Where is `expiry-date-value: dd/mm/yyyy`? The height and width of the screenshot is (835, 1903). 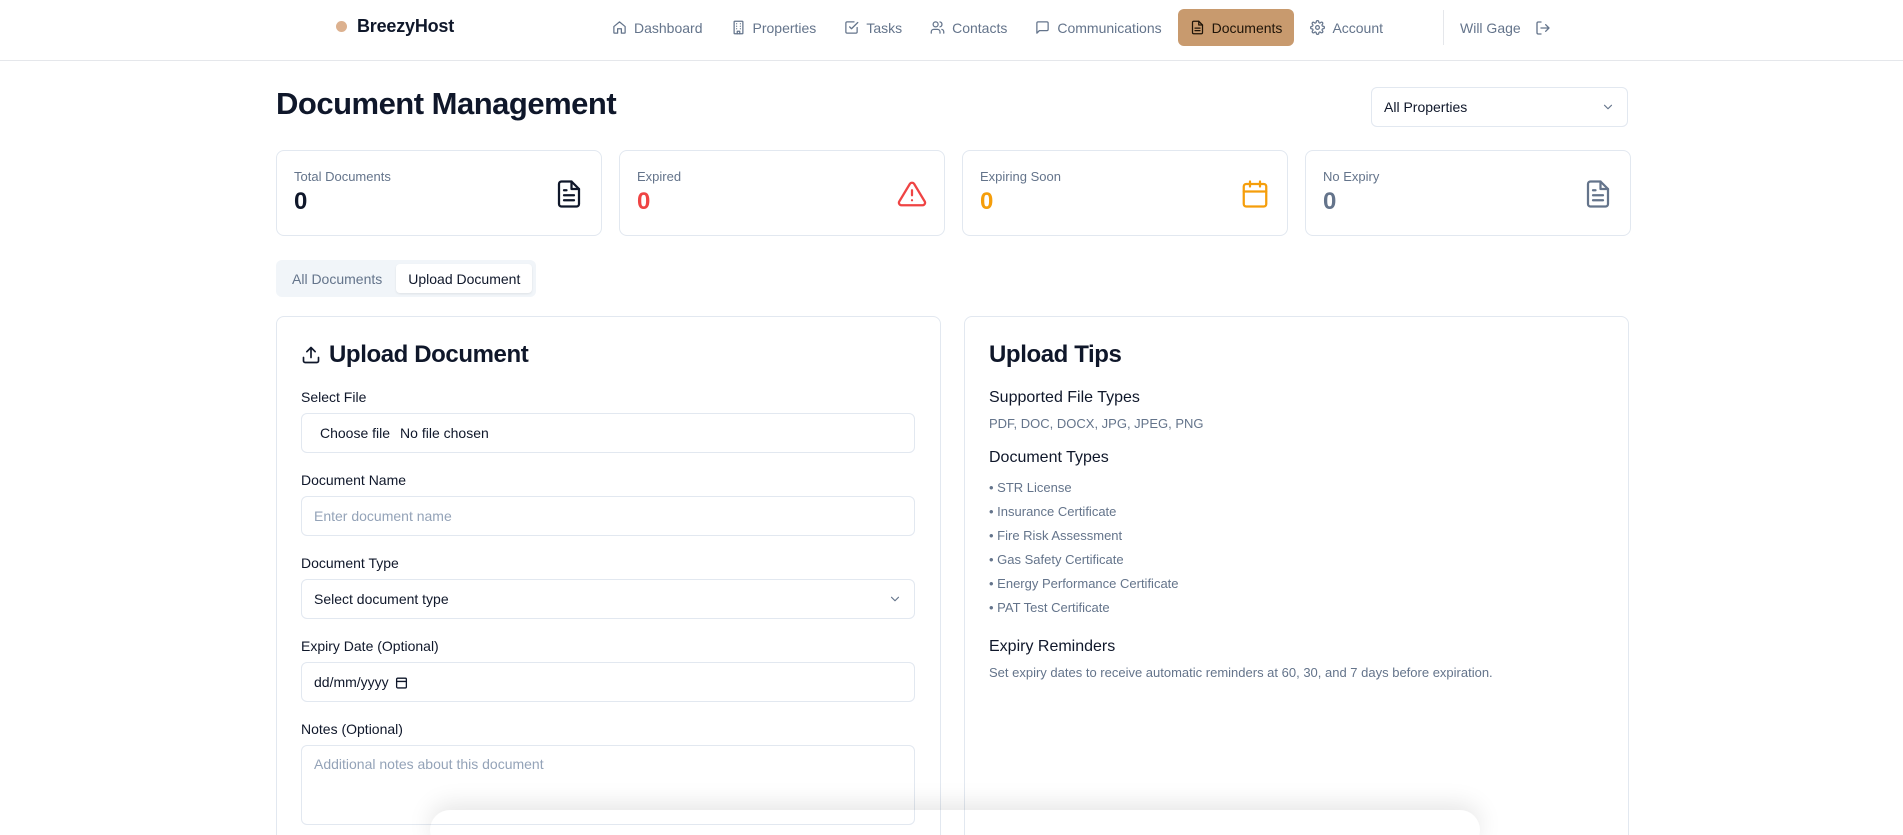 expiry-date-value: dd/mm/yyyy is located at coordinates (351, 682).